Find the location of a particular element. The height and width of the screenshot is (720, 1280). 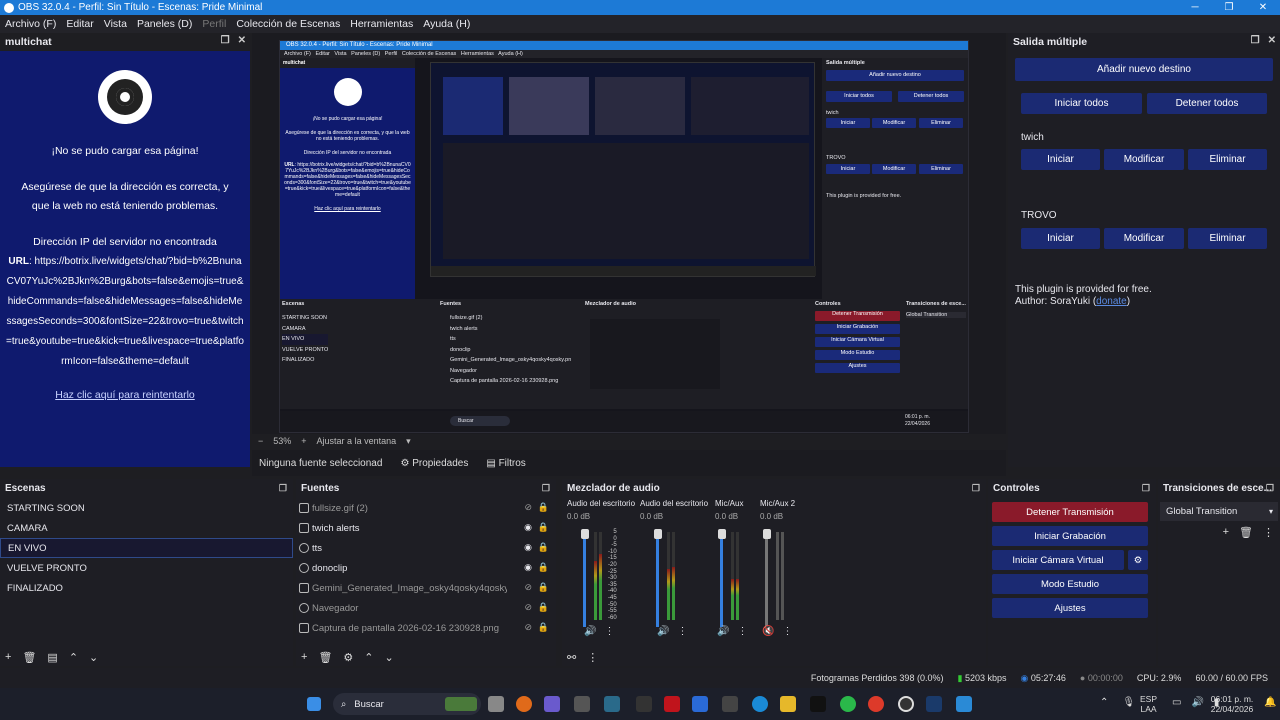

twich-delete-button: Eliminar is located at coordinates (1227, 159).